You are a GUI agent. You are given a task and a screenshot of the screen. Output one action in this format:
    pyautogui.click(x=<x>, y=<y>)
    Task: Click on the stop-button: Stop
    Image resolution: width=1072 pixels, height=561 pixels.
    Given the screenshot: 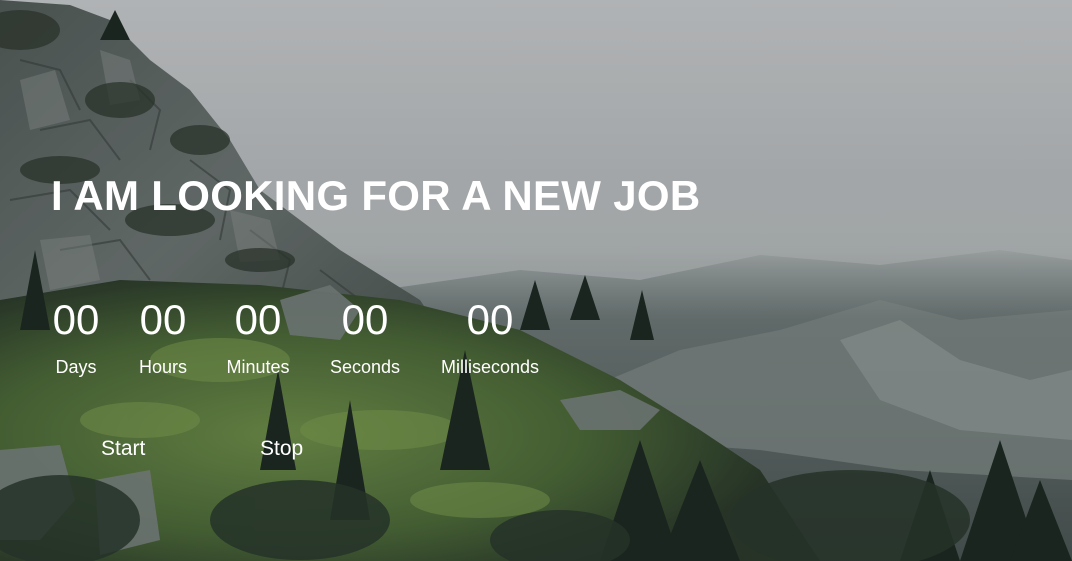 What is the action you would take?
    pyautogui.click(x=281, y=449)
    